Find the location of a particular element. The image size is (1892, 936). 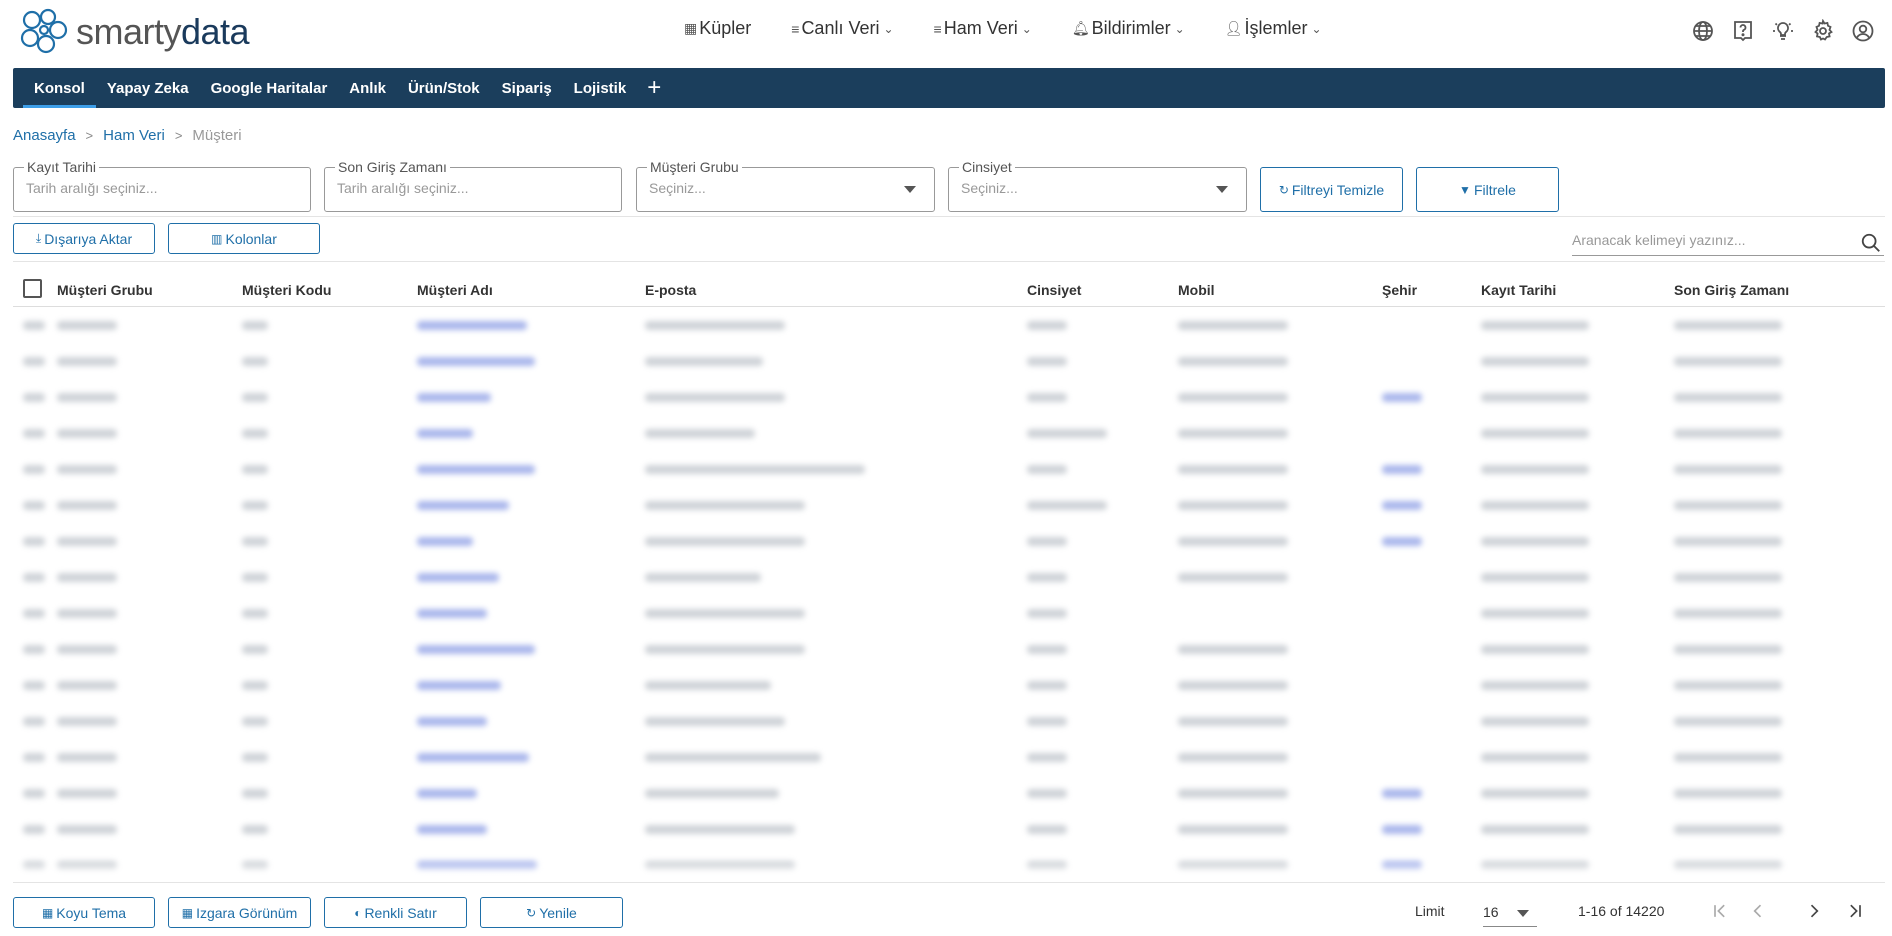

son-giris-input is located at coordinates (462, 188).